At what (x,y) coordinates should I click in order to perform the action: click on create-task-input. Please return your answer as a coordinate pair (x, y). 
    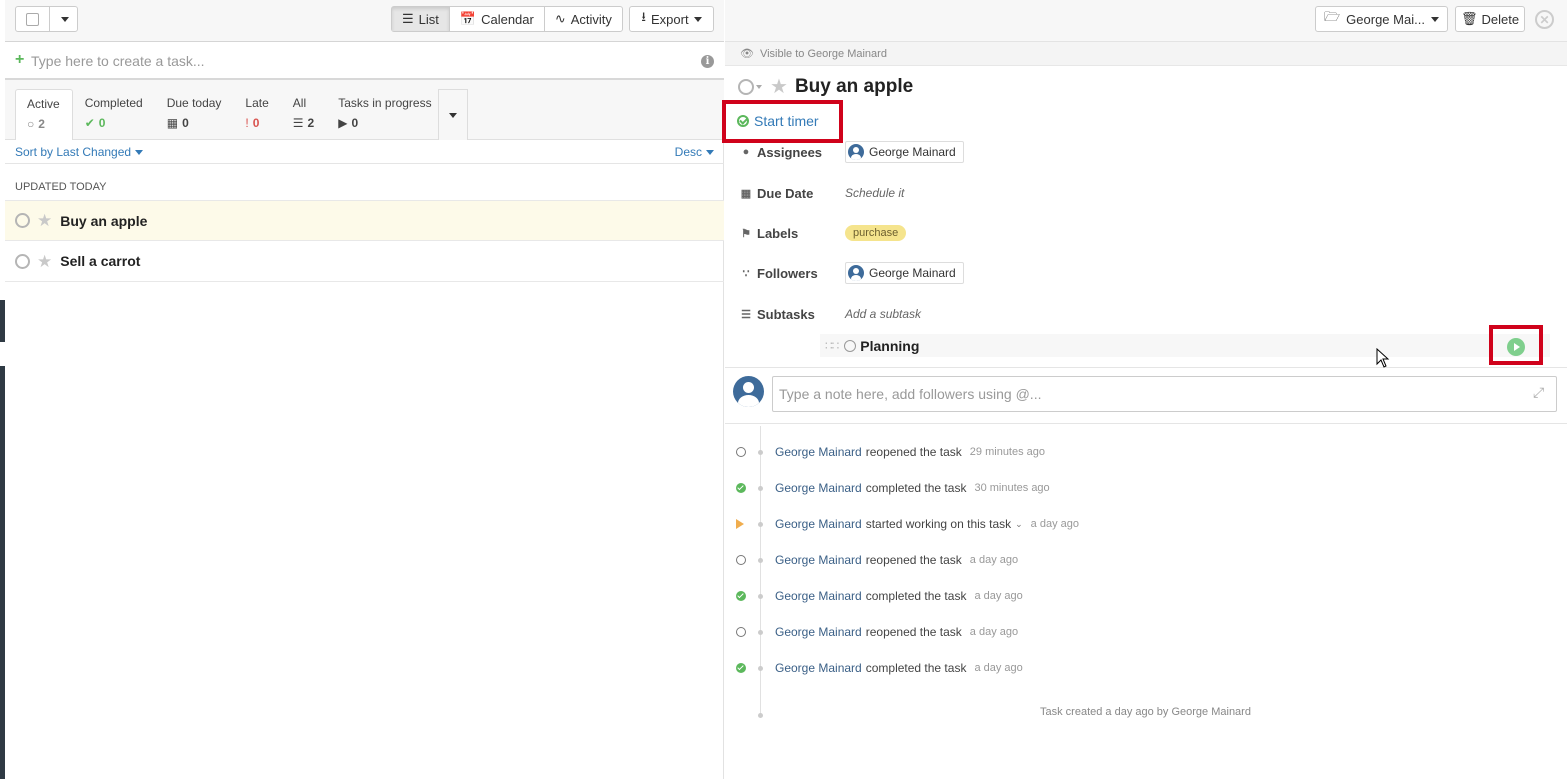
    Looking at the image, I should click on (359, 61).